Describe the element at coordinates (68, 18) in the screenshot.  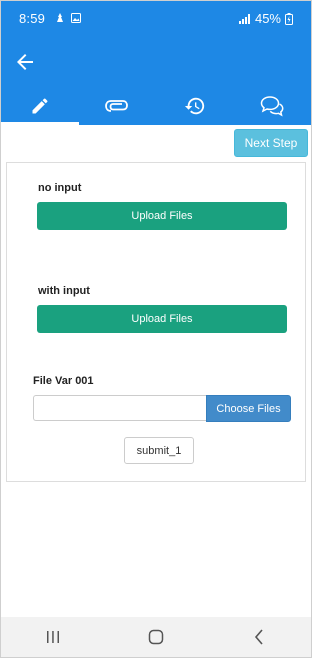
I see `status-left-icons` at that location.